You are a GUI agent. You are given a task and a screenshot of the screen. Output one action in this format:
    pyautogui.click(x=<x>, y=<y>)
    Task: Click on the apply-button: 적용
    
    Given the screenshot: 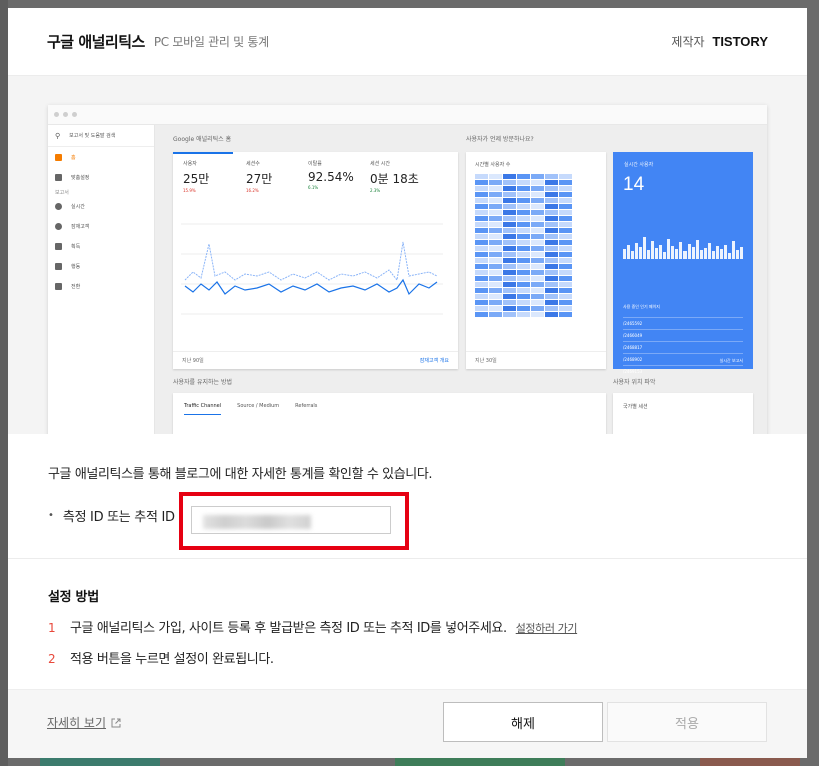 What is the action you would take?
    pyautogui.click(x=687, y=722)
    